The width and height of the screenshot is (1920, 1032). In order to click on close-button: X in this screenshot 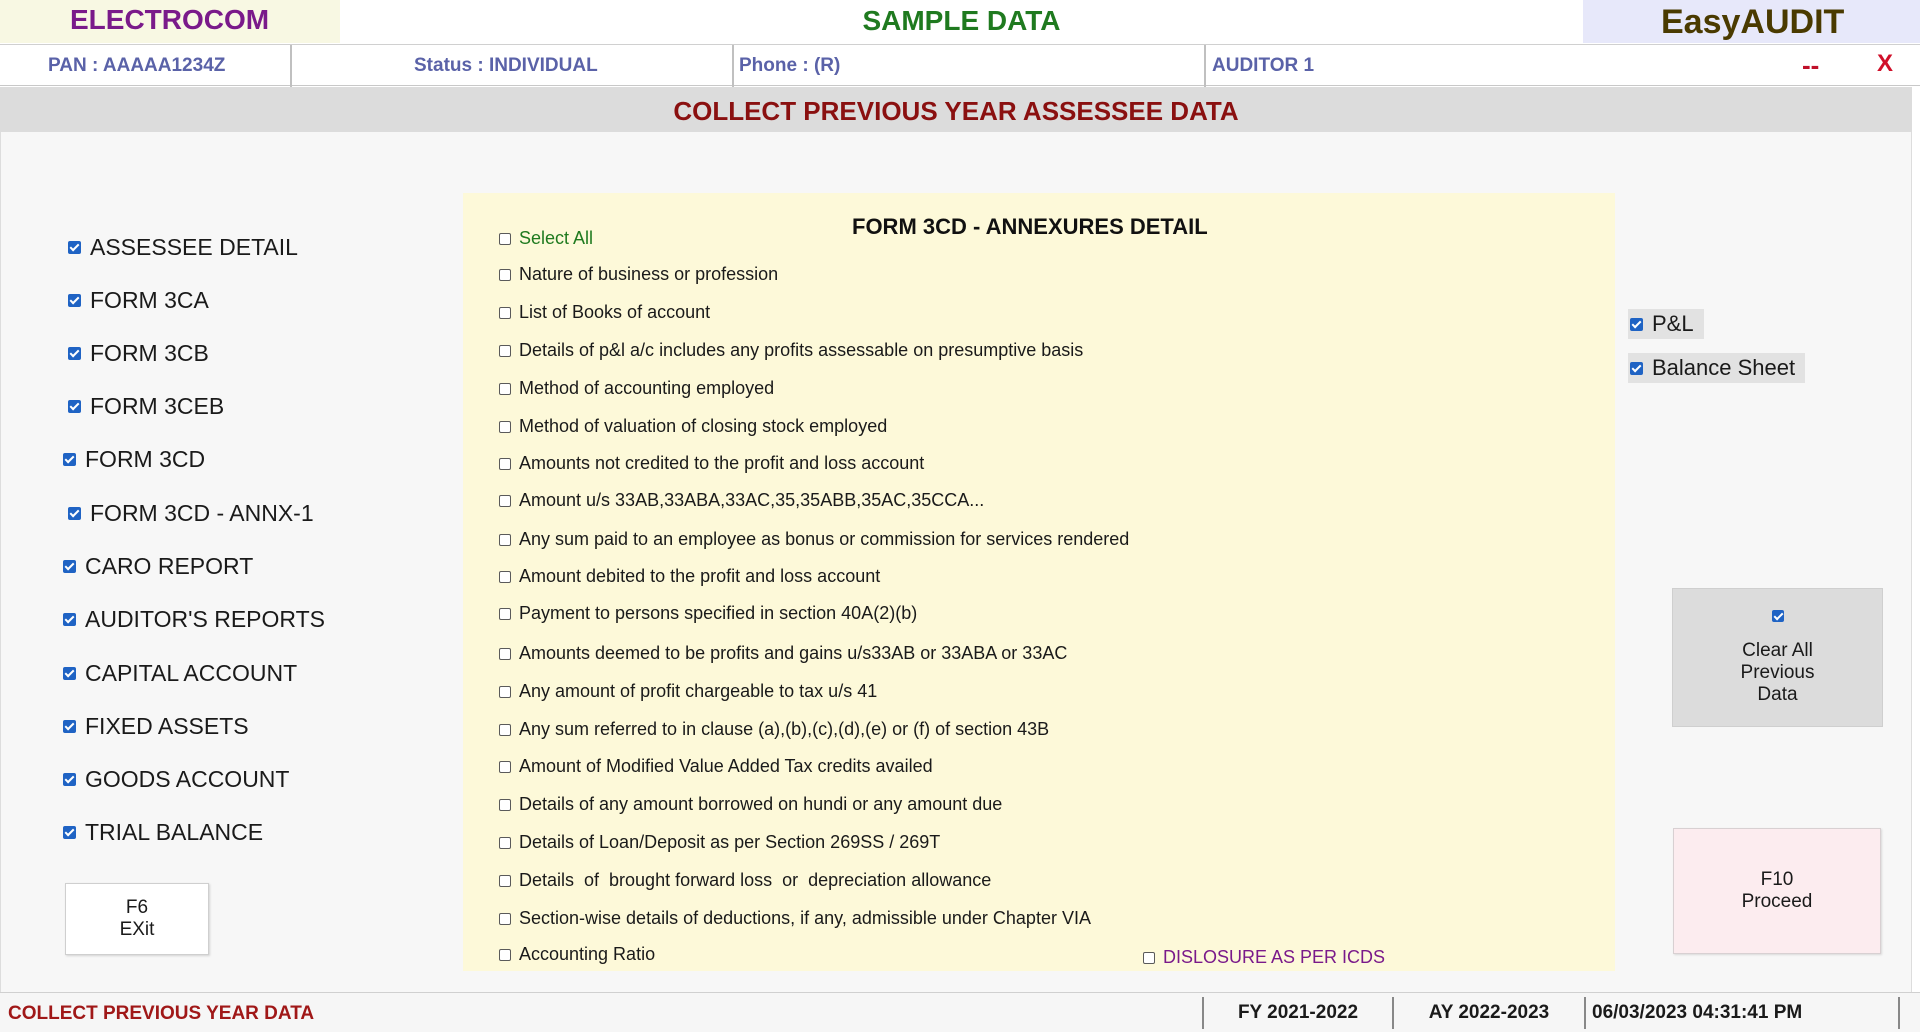, I will do `click(1885, 64)`.